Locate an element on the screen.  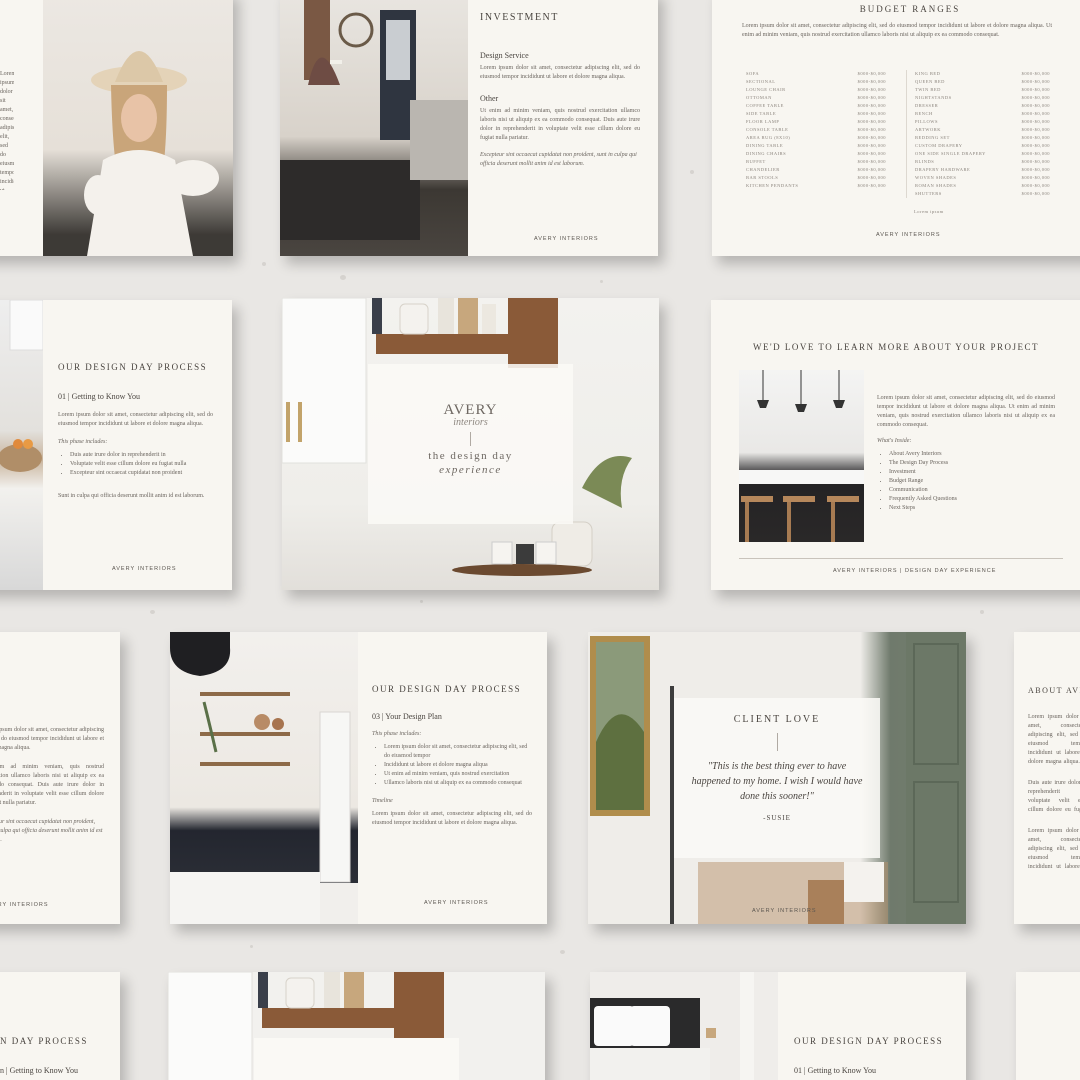
budget-row: OTTOMAN $000-$0,000 is located at coordinates (816, 98).